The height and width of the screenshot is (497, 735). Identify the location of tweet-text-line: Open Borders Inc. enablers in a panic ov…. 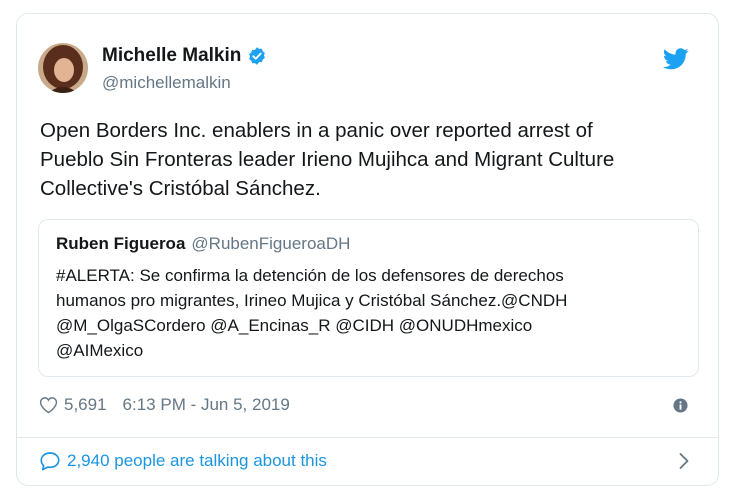
(316, 130).